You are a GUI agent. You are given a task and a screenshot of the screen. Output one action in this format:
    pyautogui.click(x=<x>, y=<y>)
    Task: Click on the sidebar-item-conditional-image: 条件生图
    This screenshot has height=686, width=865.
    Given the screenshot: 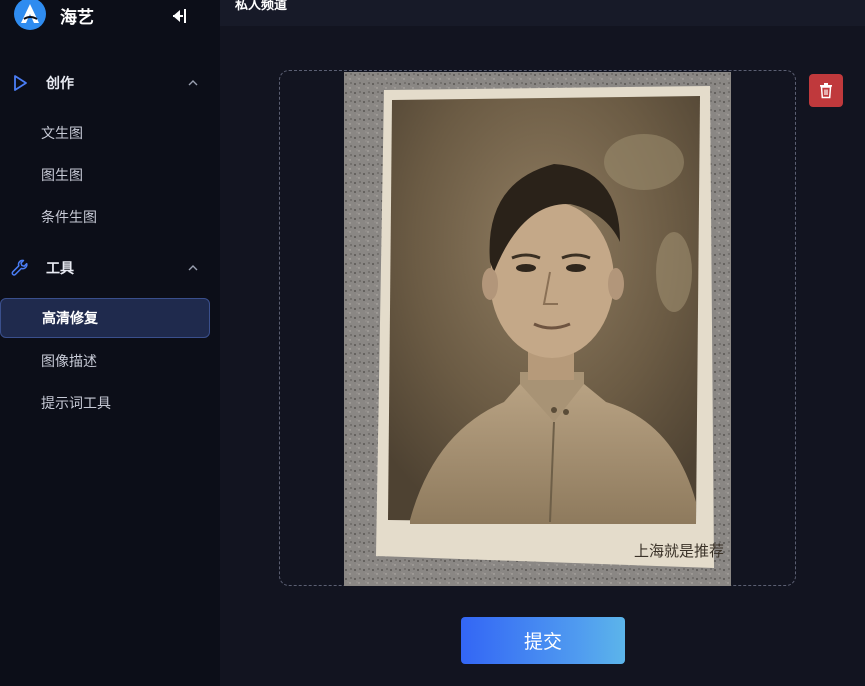 What is the action you would take?
    pyautogui.click(x=105, y=217)
    